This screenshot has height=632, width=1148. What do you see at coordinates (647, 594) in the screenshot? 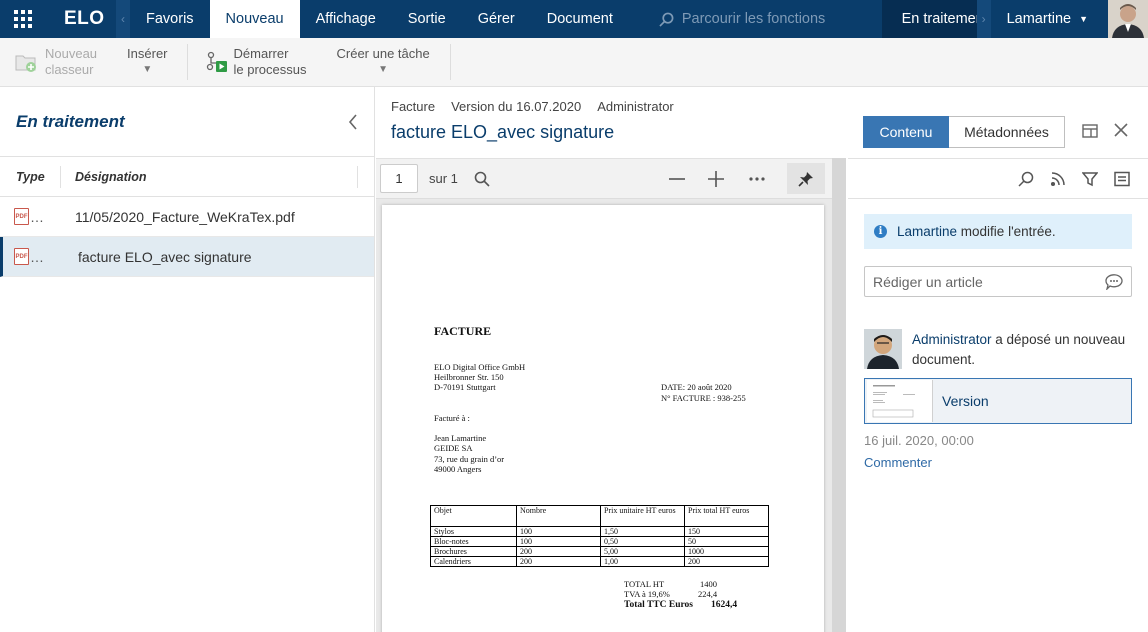
I see `tva-label: TVA à 19,6%` at bounding box center [647, 594].